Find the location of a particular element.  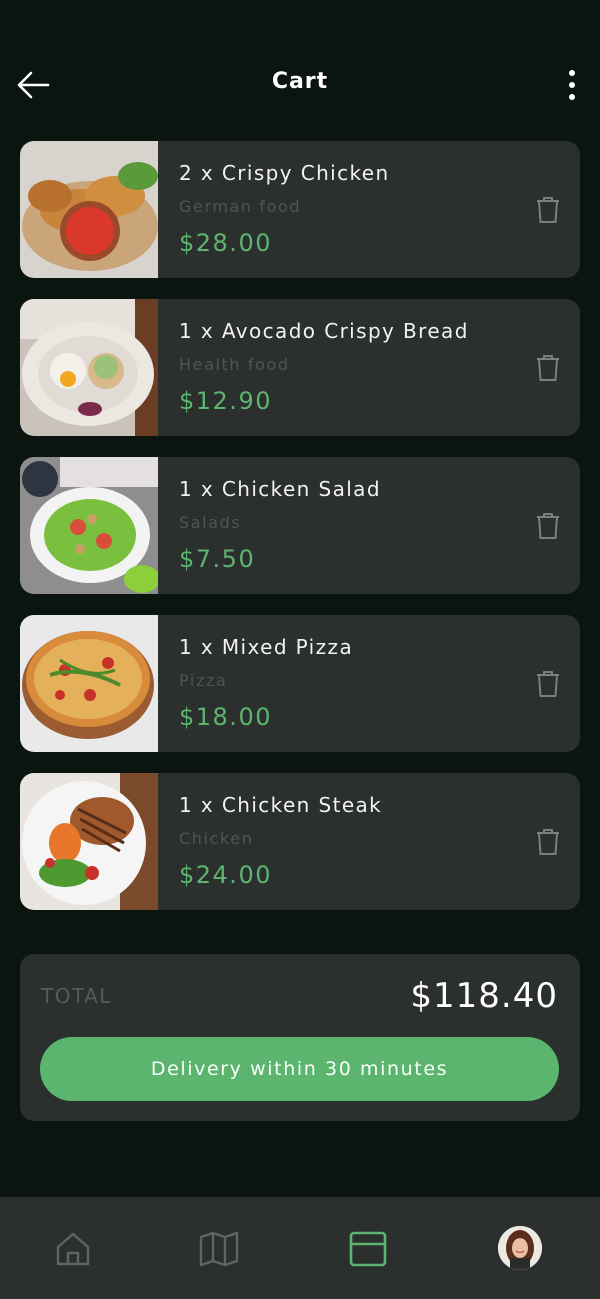

cart-item: 1 x Mixed Pizza Pizza $18.00 is located at coordinates (300, 683).